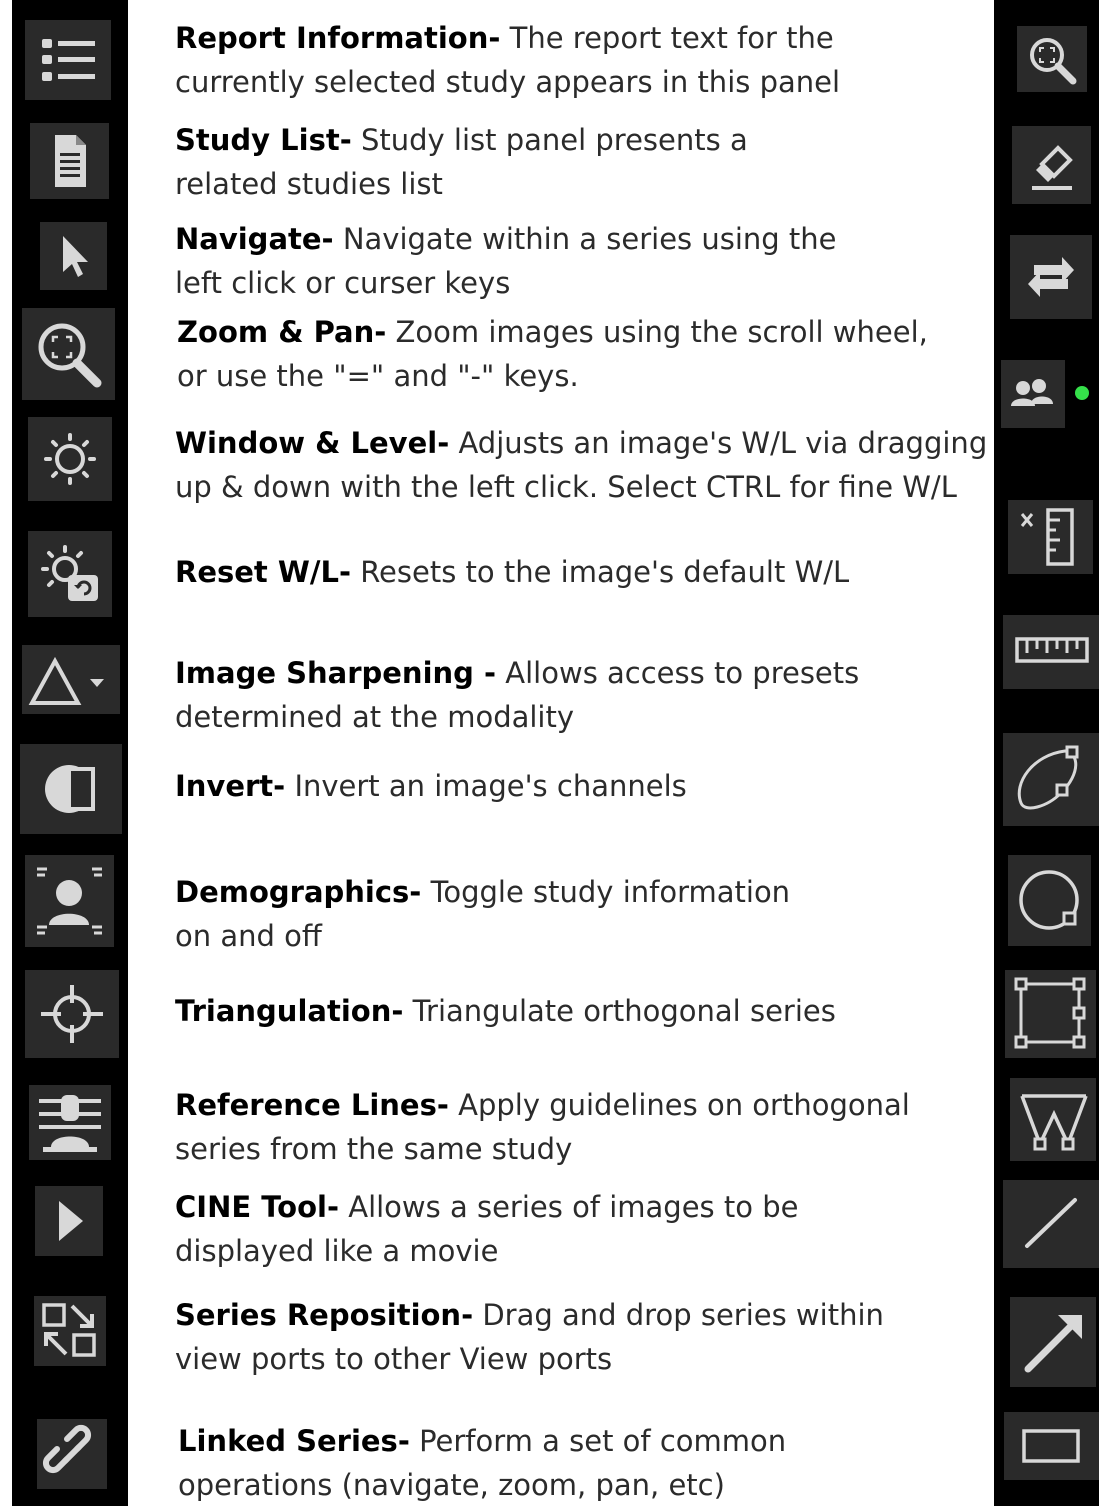 Image resolution: width=1099 pixels, height=1507 pixels. What do you see at coordinates (451, 1485) in the screenshot?
I see `tool-description: operations (navigate, zoom, pan, etc)` at bounding box center [451, 1485].